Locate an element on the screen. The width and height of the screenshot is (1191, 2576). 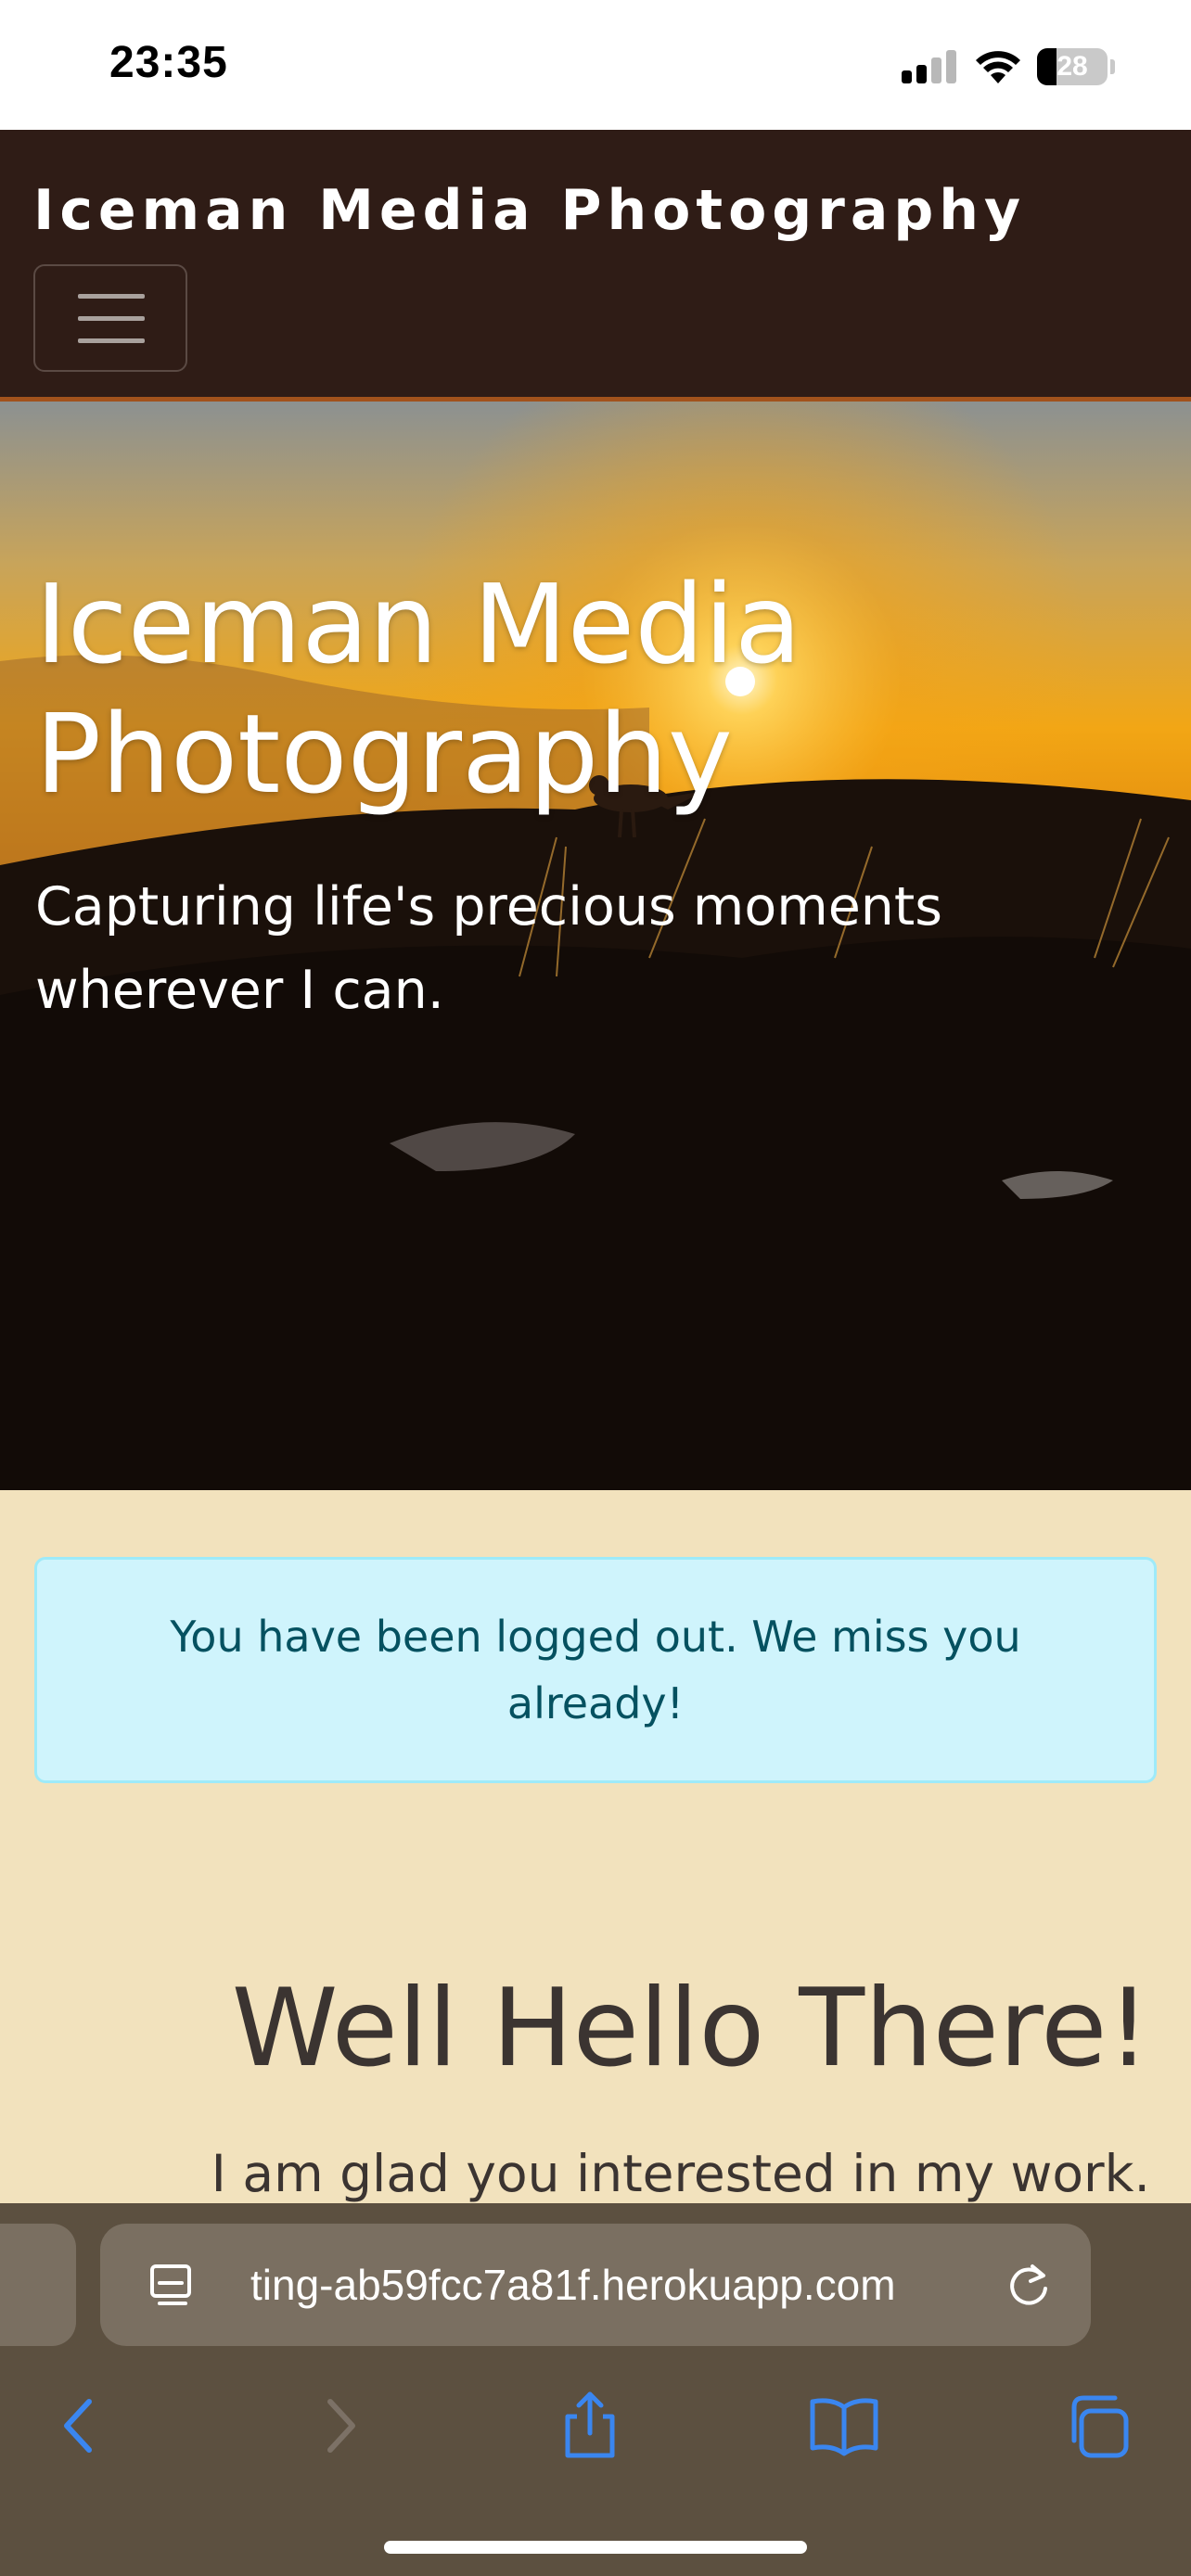
back-icon is located at coordinates (80, 2426).